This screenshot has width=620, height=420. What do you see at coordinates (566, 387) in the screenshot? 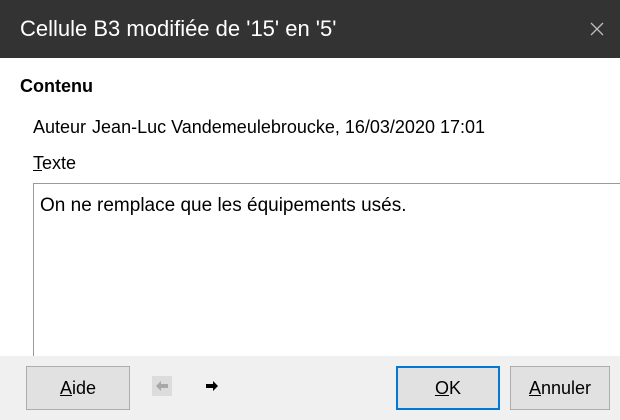
I see `cancel-label-rest: nnuler` at bounding box center [566, 387].